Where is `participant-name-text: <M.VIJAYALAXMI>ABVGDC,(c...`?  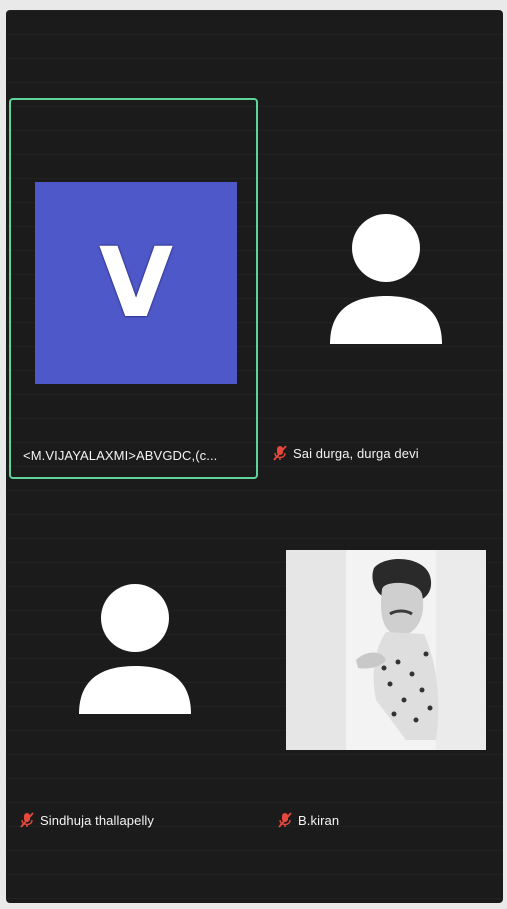 participant-name-text: <M.VIJAYALAXMI>ABVGDC,(c... is located at coordinates (120, 455).